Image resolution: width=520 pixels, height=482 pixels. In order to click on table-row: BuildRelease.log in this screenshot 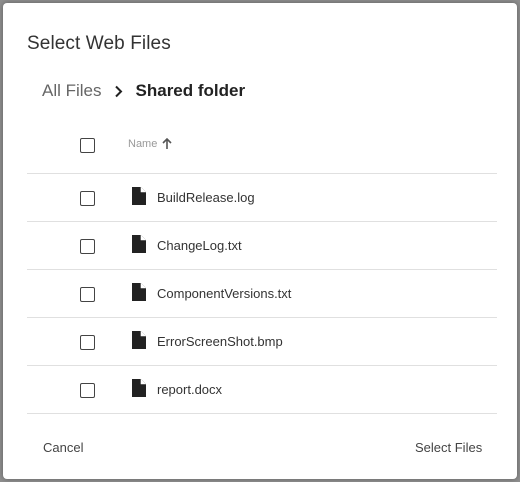, I will do `click(262, 198)`.